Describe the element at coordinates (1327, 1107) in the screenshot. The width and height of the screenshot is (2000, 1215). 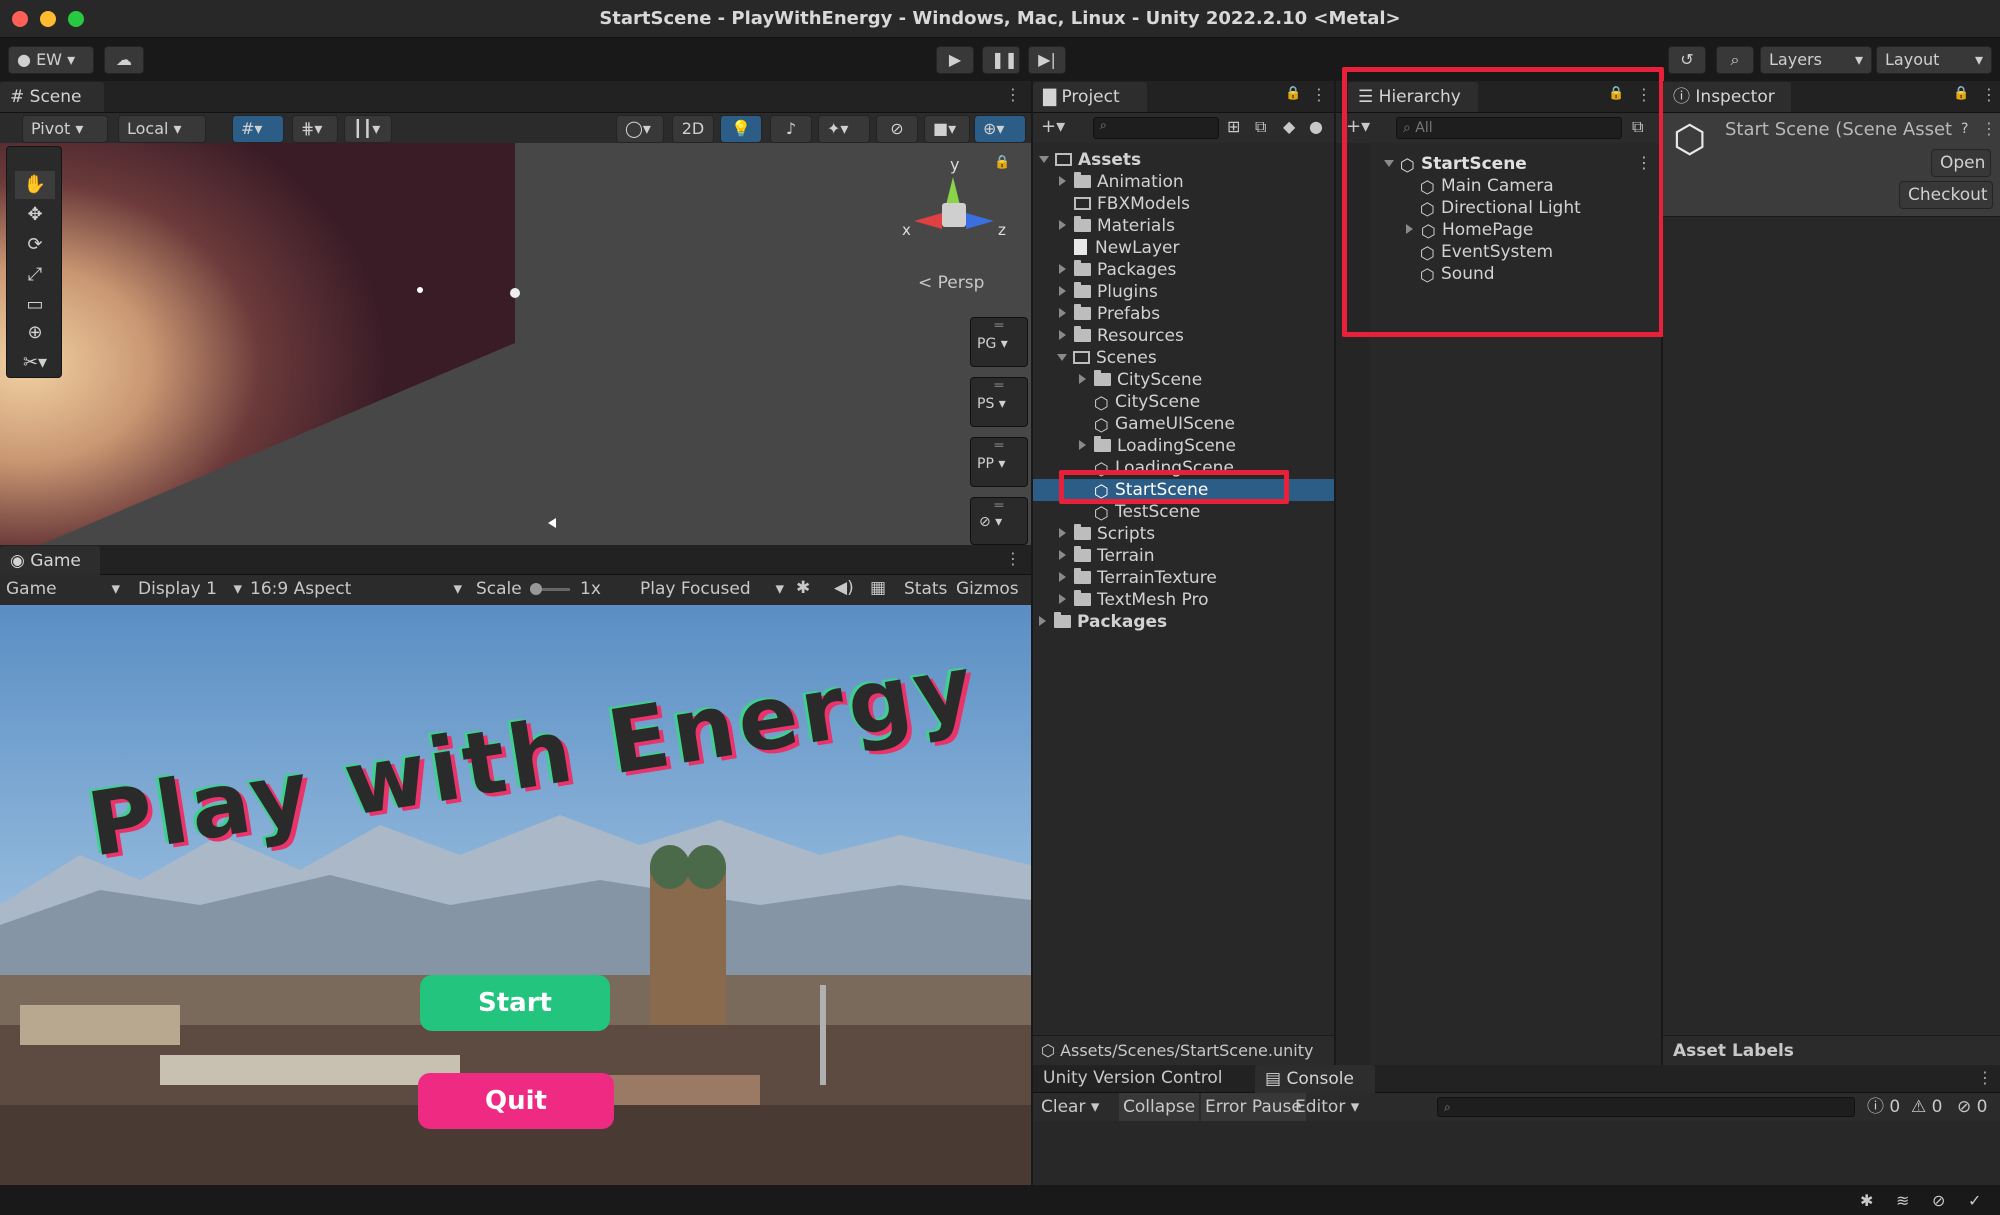
I see `editor-dropdown: Editor ▾` at that location.